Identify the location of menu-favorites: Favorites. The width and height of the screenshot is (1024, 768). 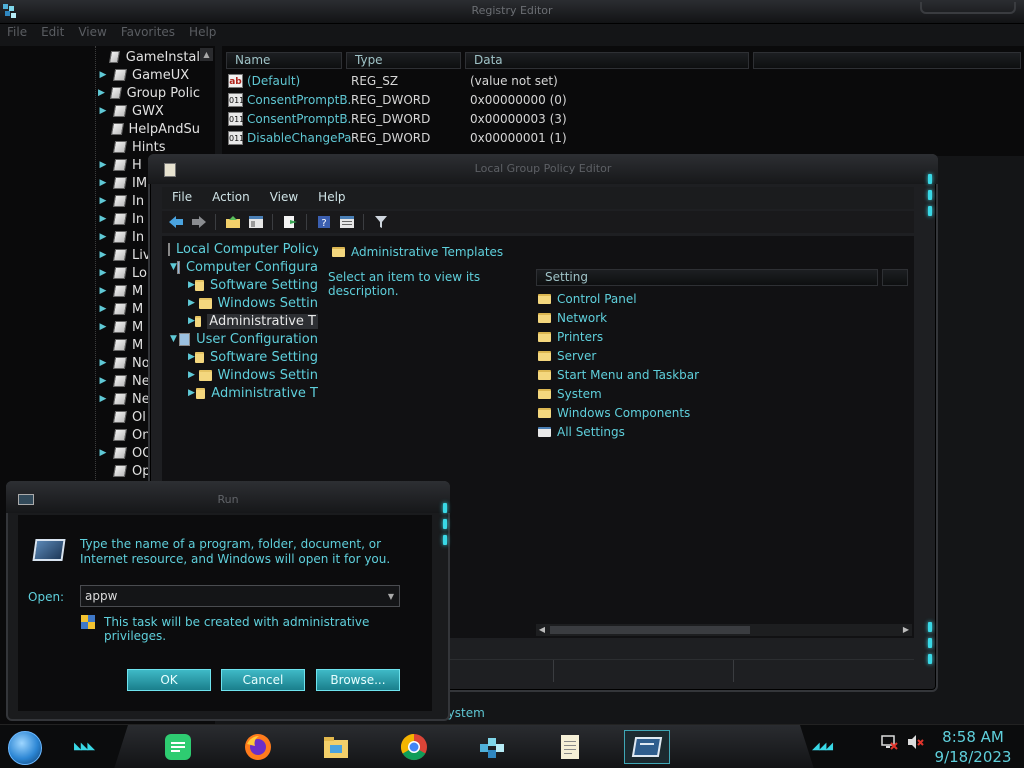
(148, 34).